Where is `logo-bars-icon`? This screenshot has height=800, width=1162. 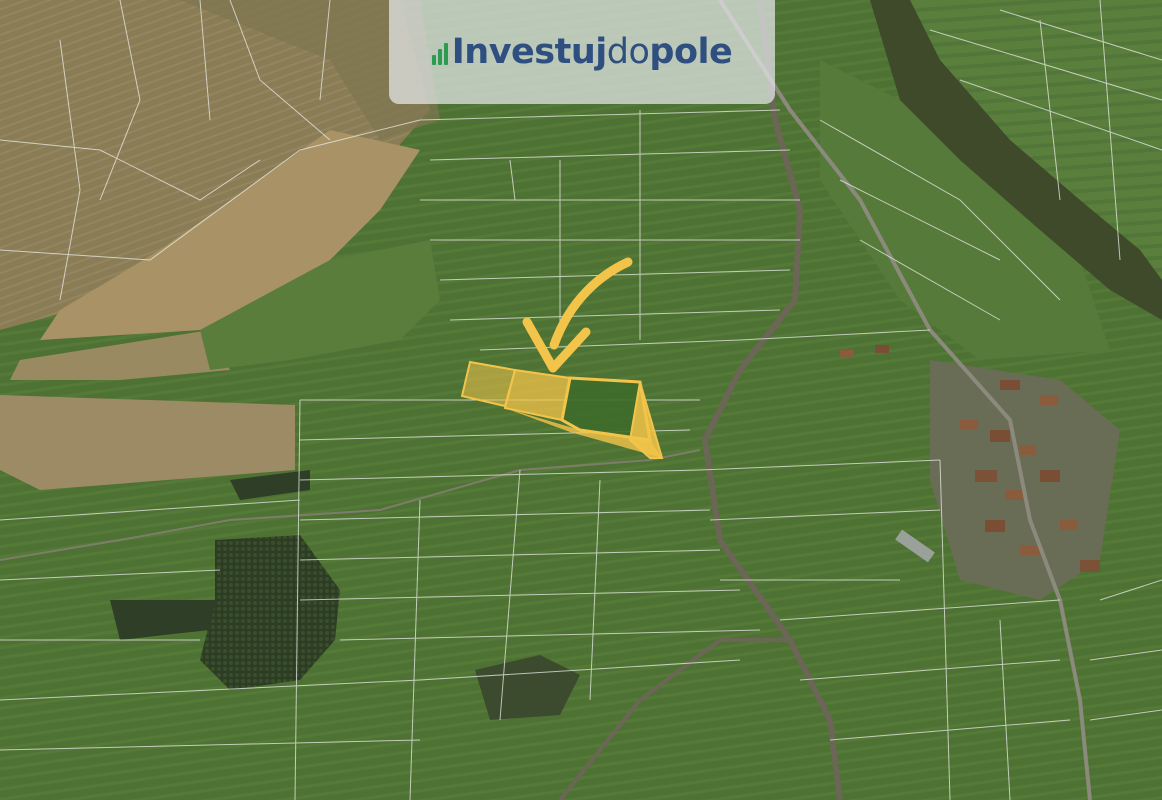
logo-bars-icon is located at coordinates (439, 52).